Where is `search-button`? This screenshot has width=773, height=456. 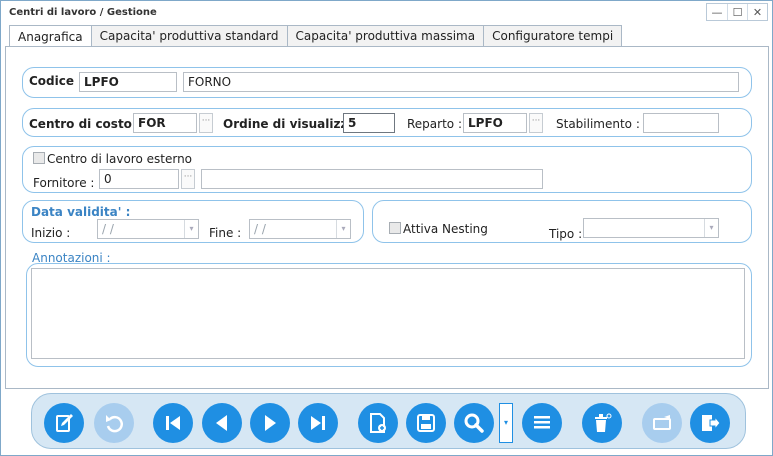 search-button is located at coordinates (474, 423).